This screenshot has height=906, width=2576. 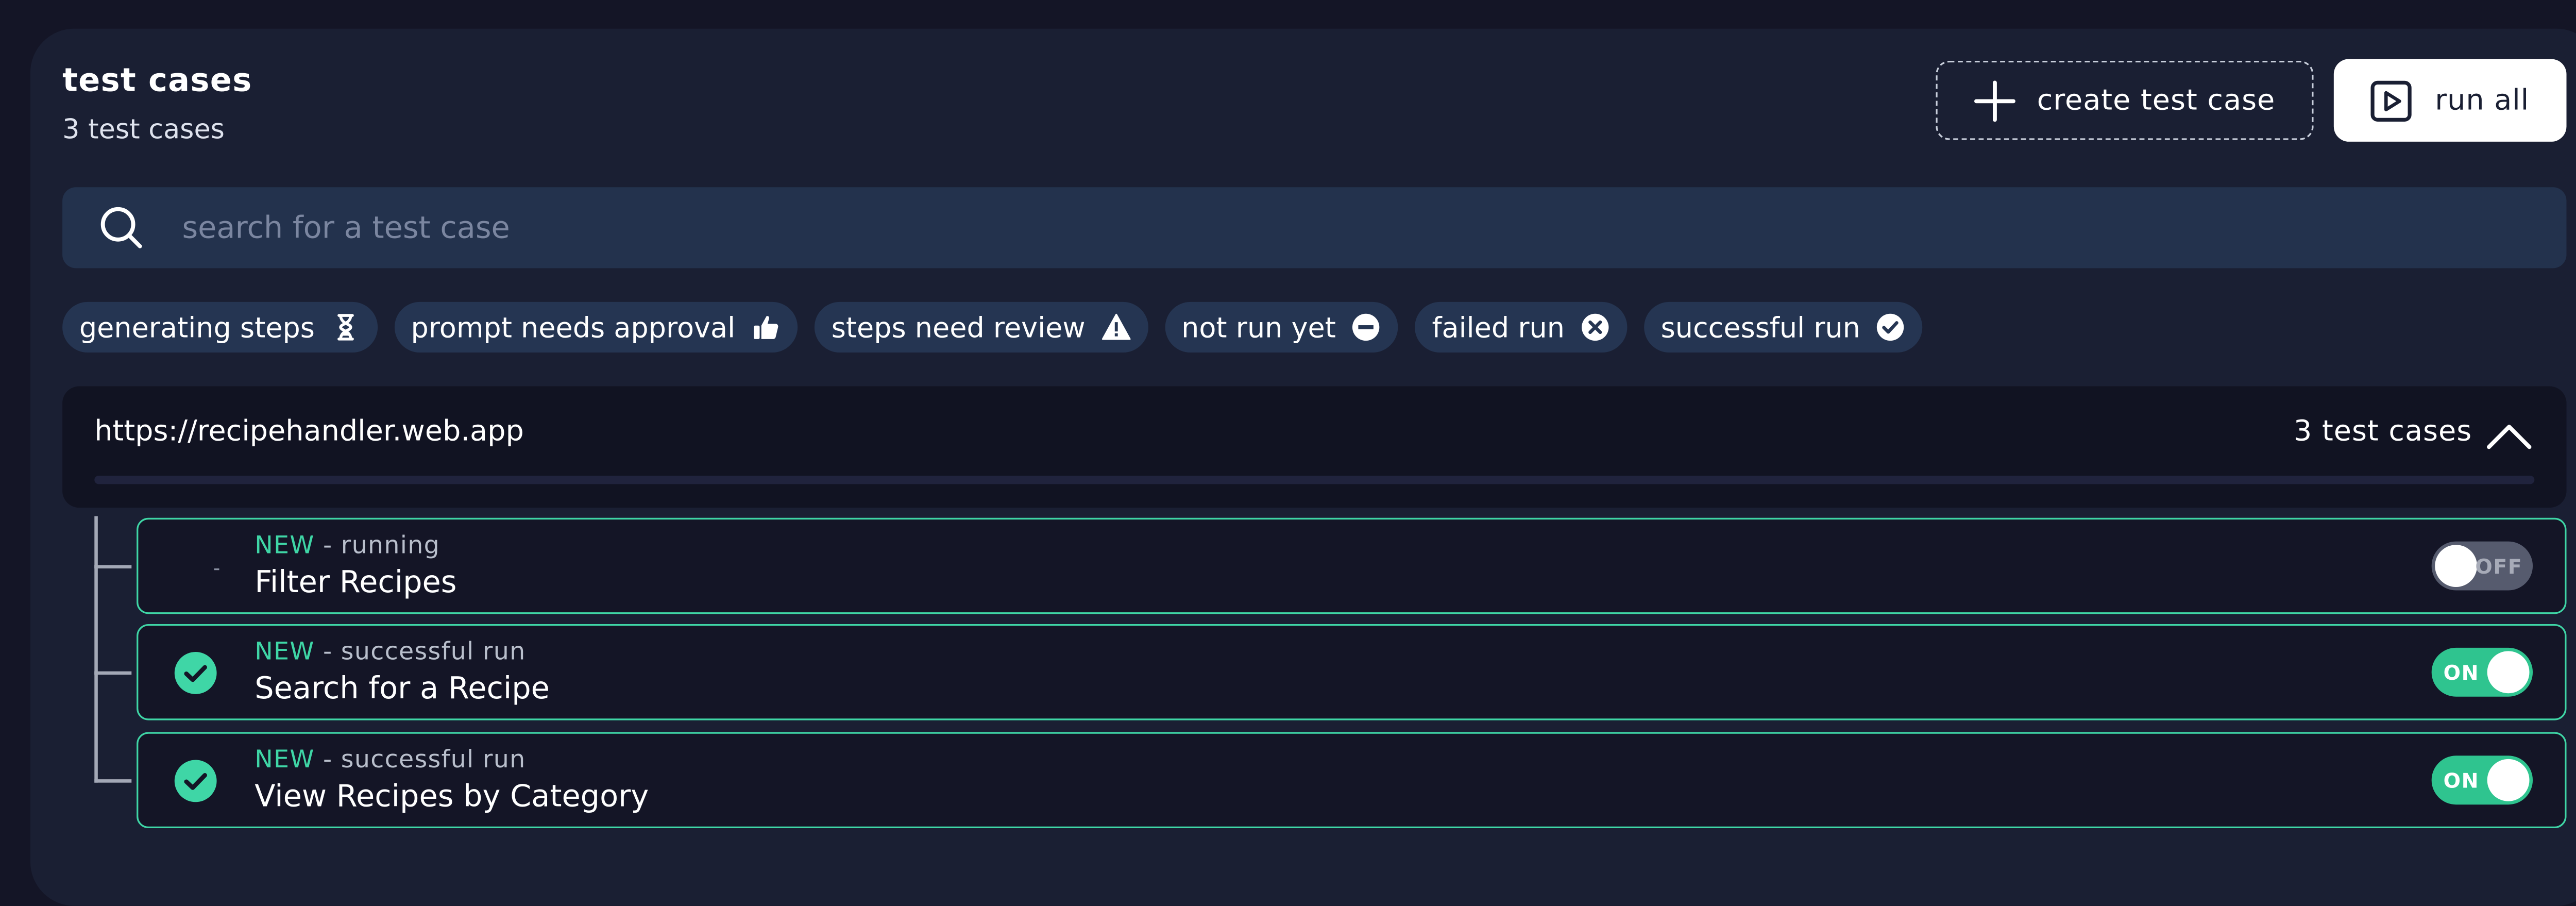 I want to click on page-title: test cases, so click(x=157, y=81).